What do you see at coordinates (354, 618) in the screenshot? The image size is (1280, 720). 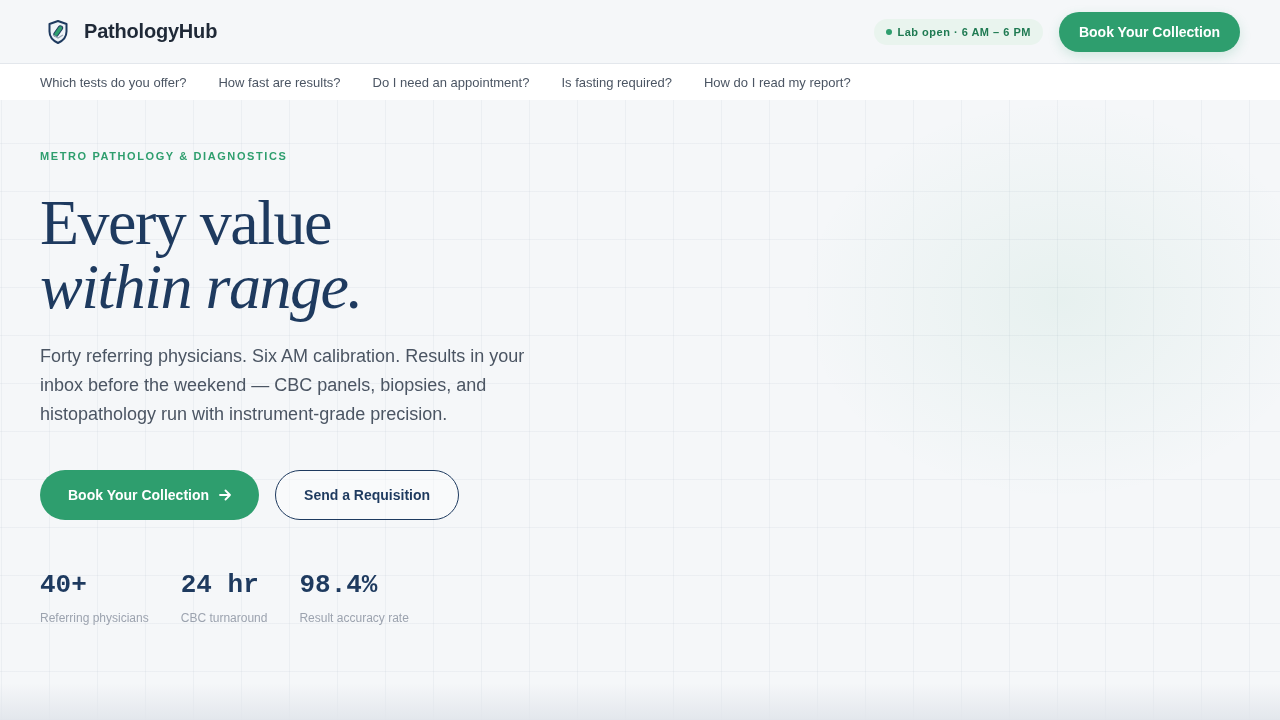 I see `stat-label: Result accuracy rate` at bounding box center [354, 618].